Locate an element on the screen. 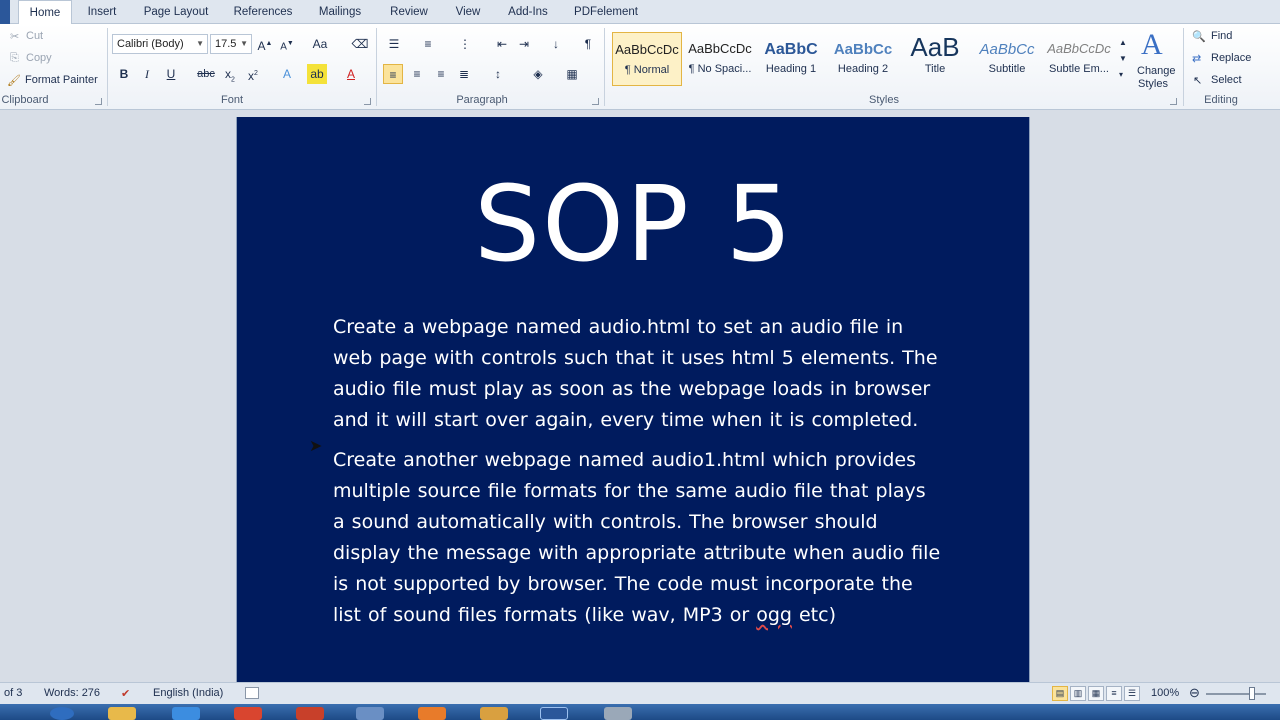 The height and width of the screenshot is (720, 1280). tab-view: View is located at coordinates (468, 12).